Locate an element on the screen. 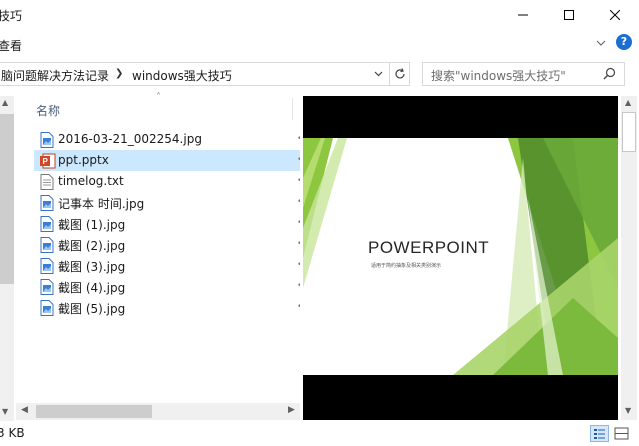  file-row: 截图 (2).jpg is located at coordinates (167, 244).